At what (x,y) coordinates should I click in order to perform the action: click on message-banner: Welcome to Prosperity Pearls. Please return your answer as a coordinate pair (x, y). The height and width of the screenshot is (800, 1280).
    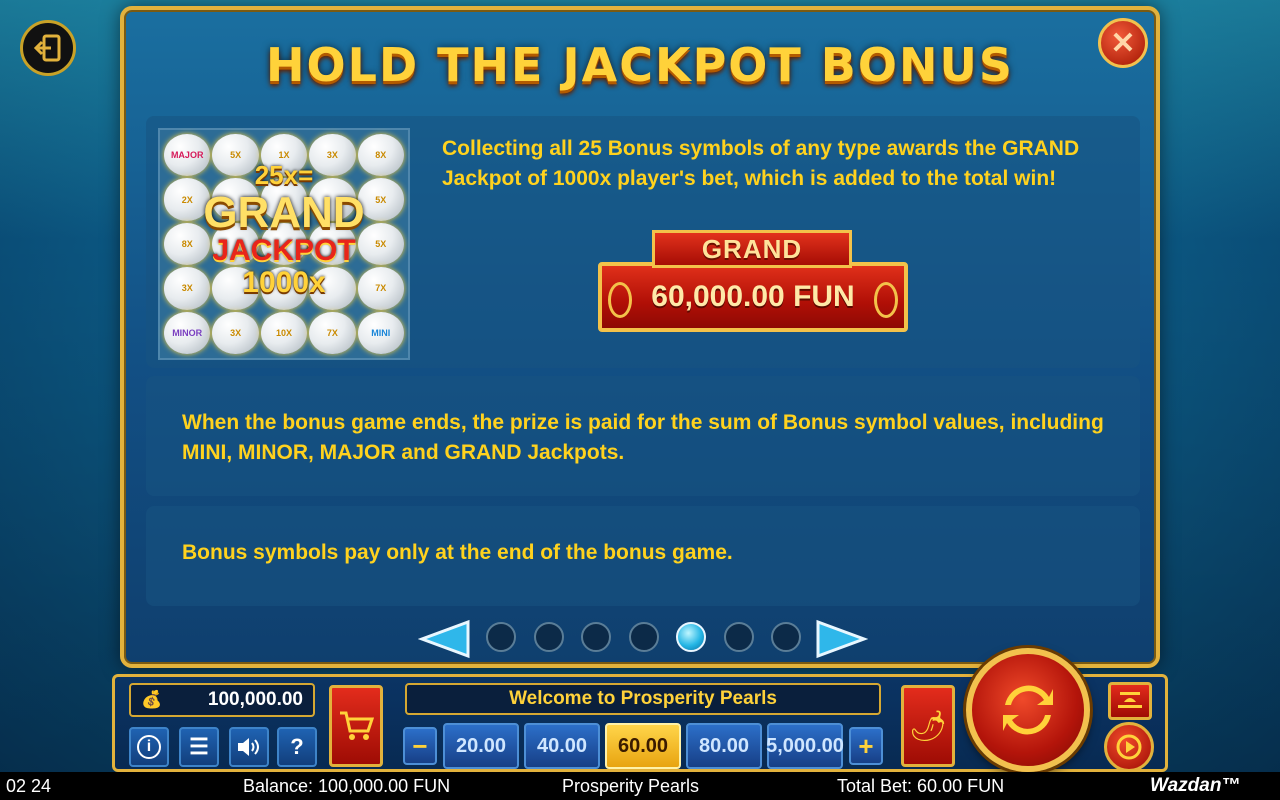
    Looking at the image, I should click on (643, 699).